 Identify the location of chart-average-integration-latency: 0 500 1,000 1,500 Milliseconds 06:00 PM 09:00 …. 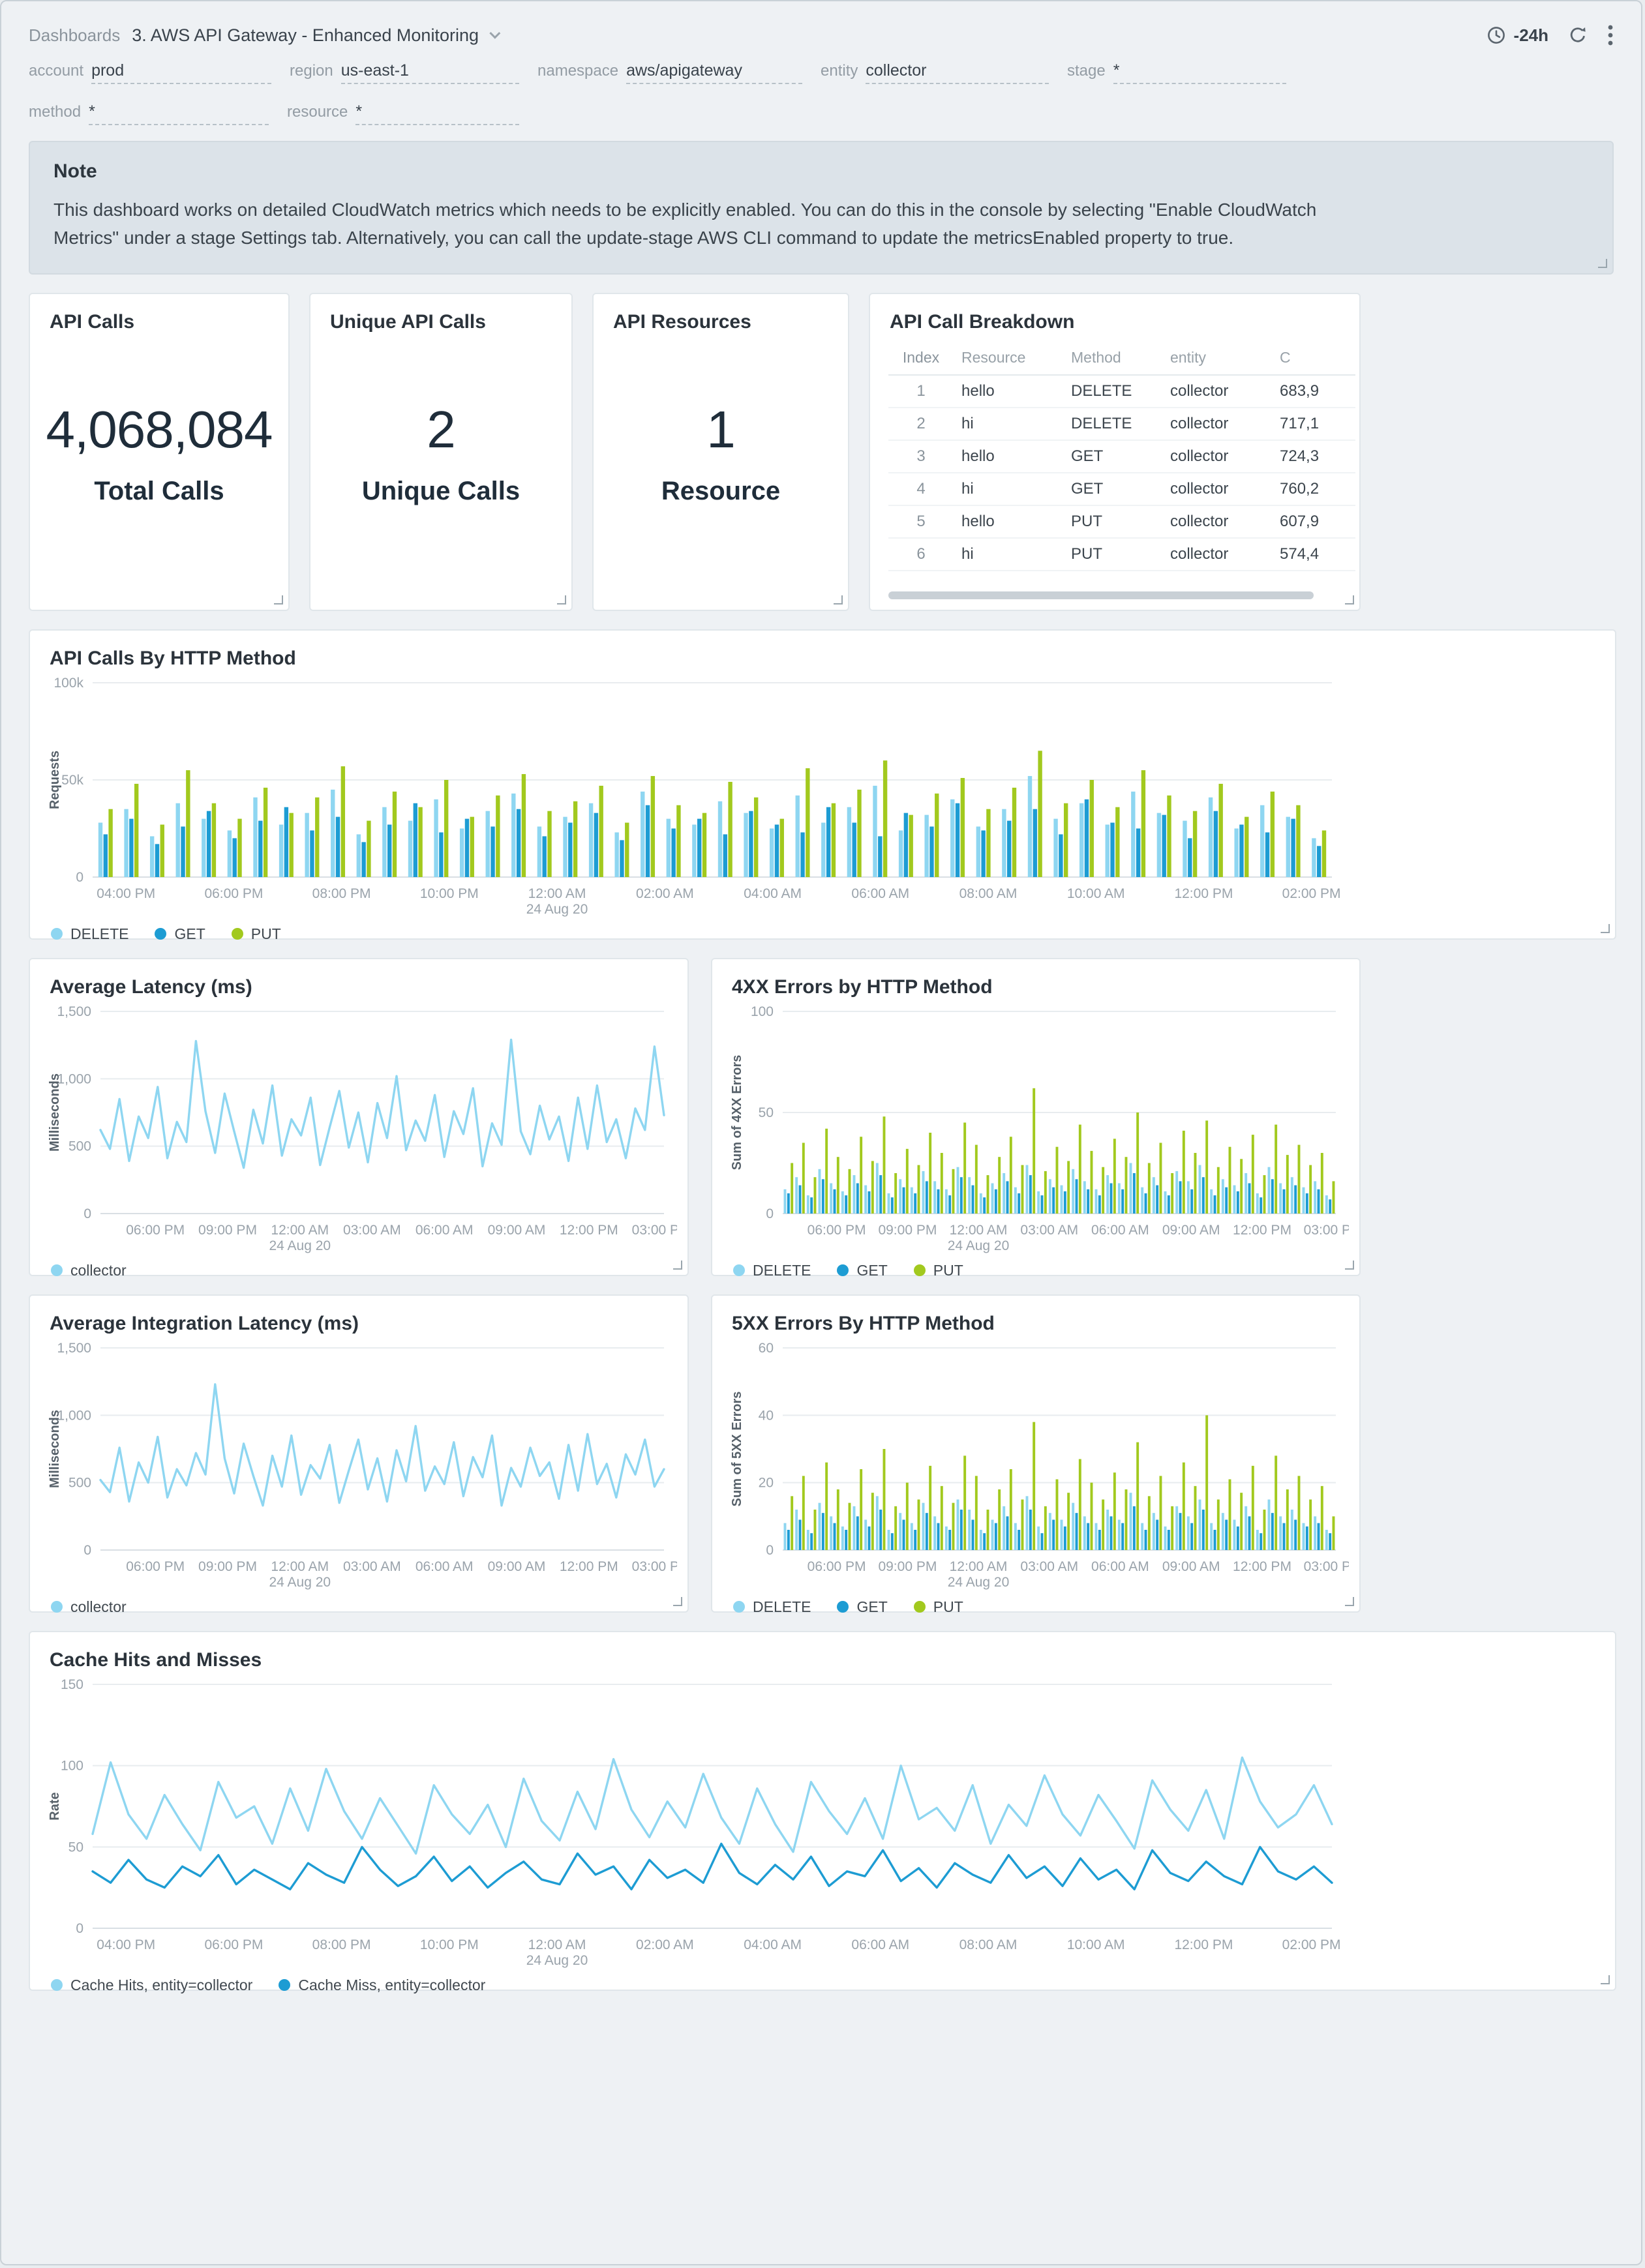
(359, 1464).